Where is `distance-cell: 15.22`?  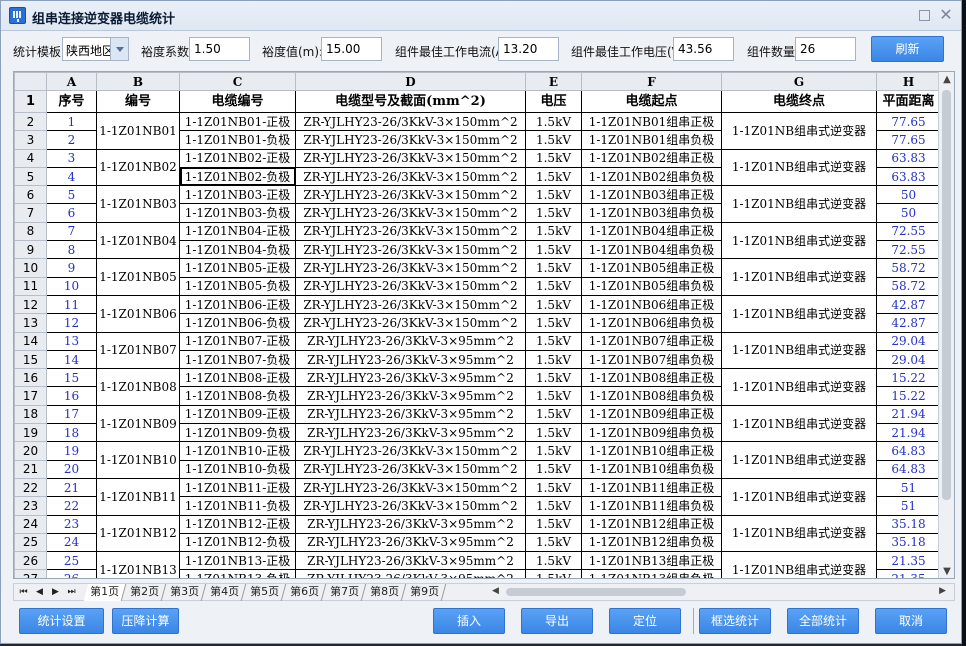
distance-cell: 15.22 is located at coordinates (908, 396).